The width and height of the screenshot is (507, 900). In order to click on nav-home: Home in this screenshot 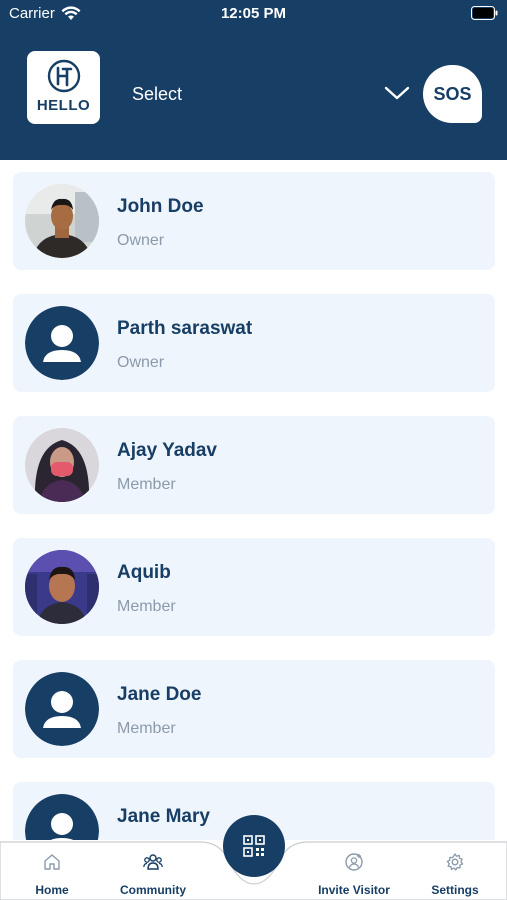, I will do `click(52, 876)`.